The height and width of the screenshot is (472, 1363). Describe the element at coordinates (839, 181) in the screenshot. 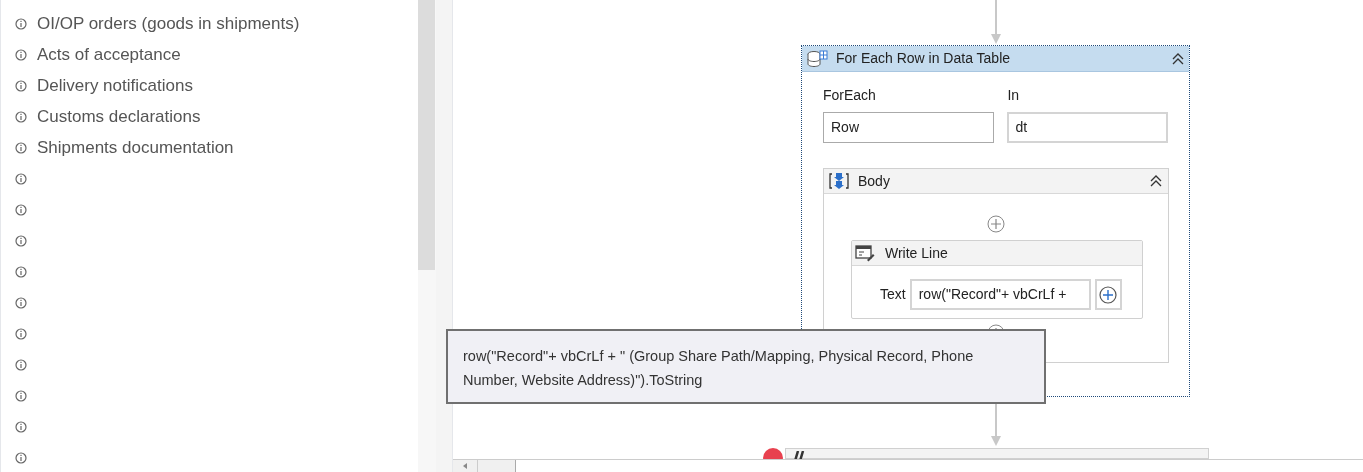

I see `sequence-icon` at that location.